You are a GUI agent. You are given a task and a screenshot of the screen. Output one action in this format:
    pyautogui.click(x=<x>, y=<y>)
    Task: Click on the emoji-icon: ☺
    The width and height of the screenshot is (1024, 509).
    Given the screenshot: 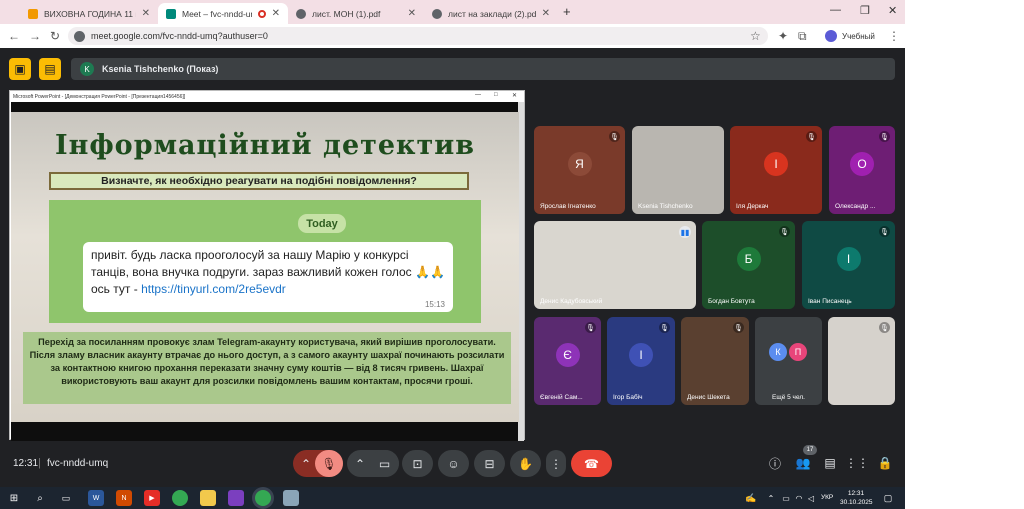 What is the action you would take?
    pyautogui.click(x=453, y=463)
    